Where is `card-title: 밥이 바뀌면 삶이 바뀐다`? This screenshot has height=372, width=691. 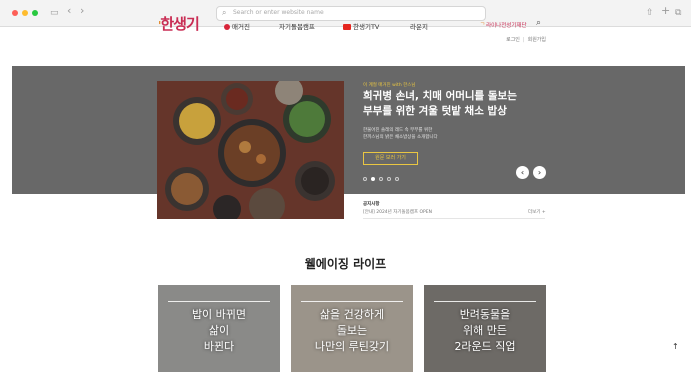
card-title: 밥이 바뀌면 삶이 바뀐다 is located at coordinates (219, 330).